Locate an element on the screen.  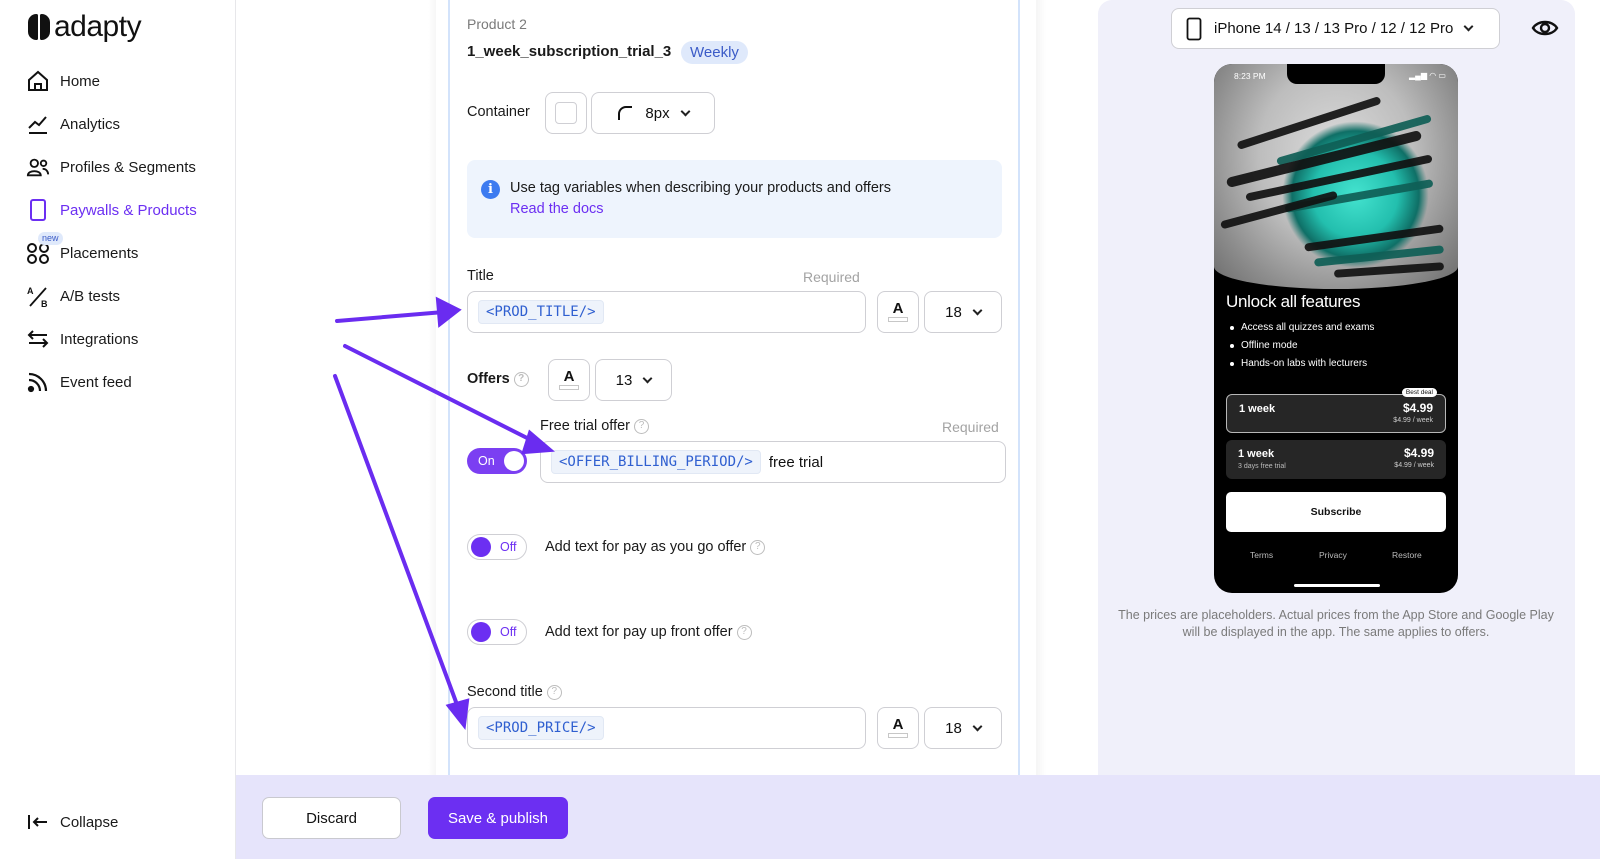
product-heading: Product 2 is located at coordinates (497, 24).